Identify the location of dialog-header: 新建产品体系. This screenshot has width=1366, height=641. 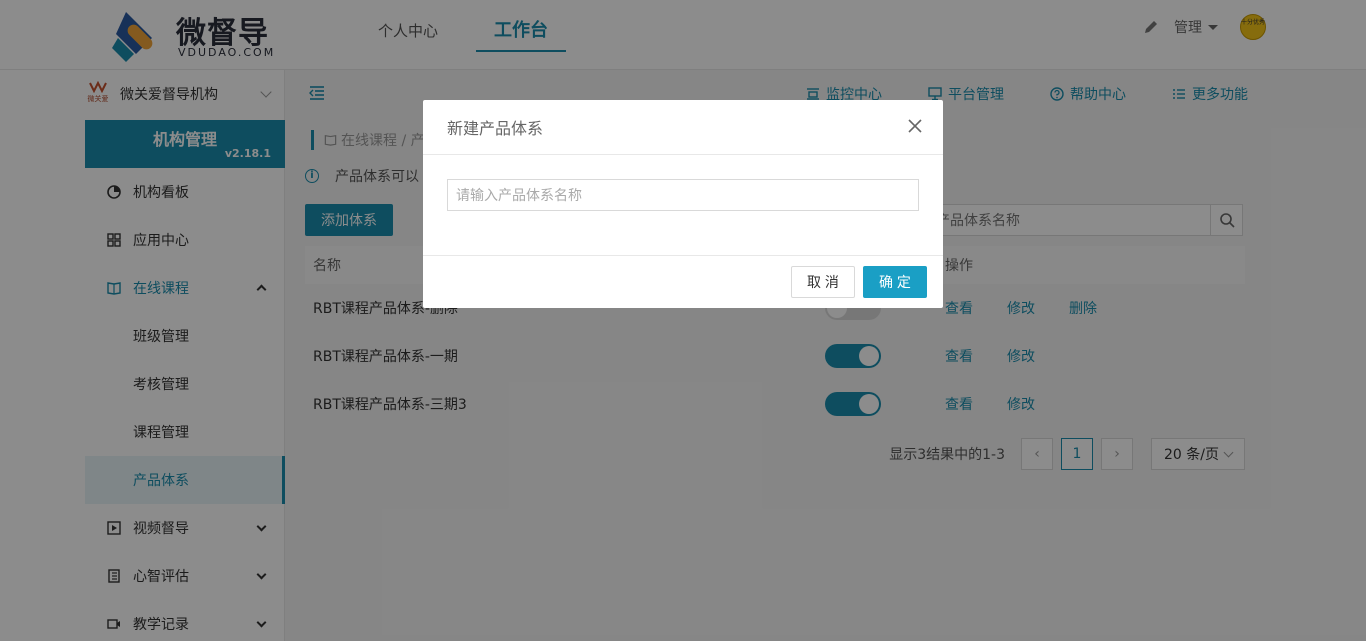
(683, 127).